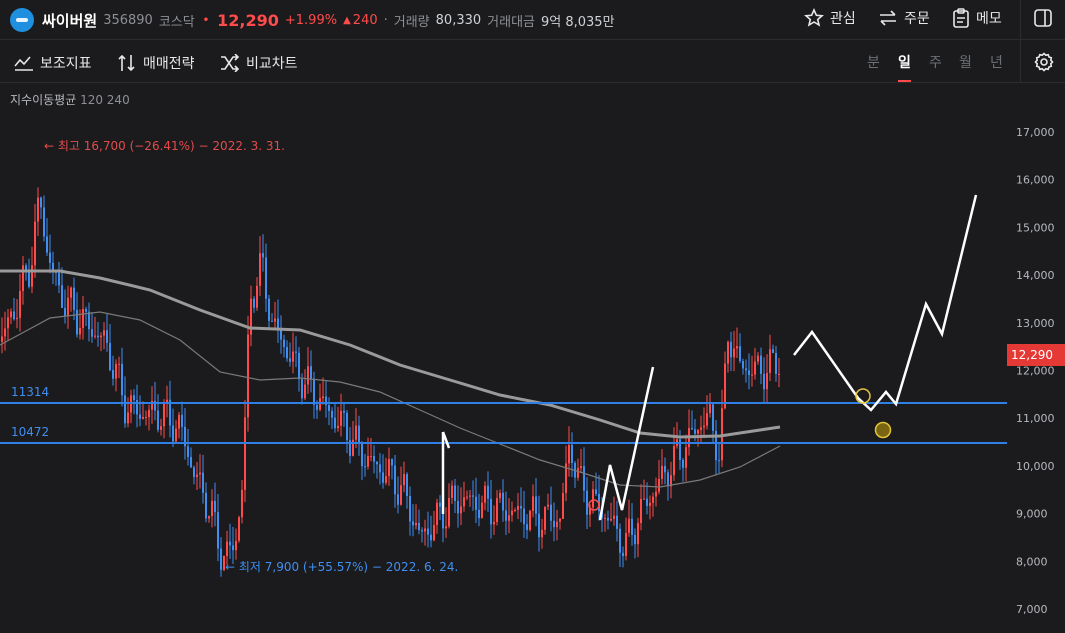 This screenshot has height=633, width=1065. Describe the element at coordinates (128, 20) in the screenshot. I see `stock-code: 356890` at that location.